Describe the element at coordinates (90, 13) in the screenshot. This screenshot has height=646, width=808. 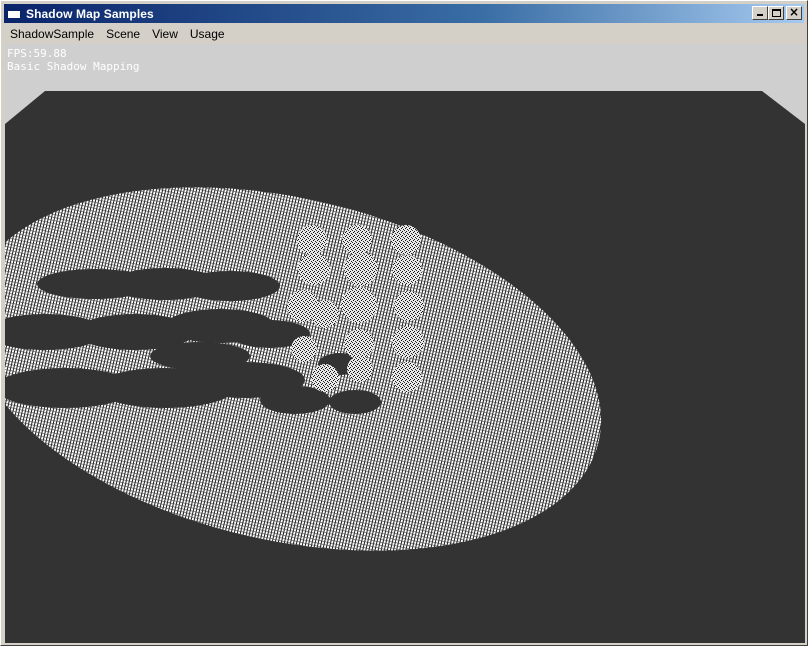
I see `window-title: Shadow Map Samples` at that location.